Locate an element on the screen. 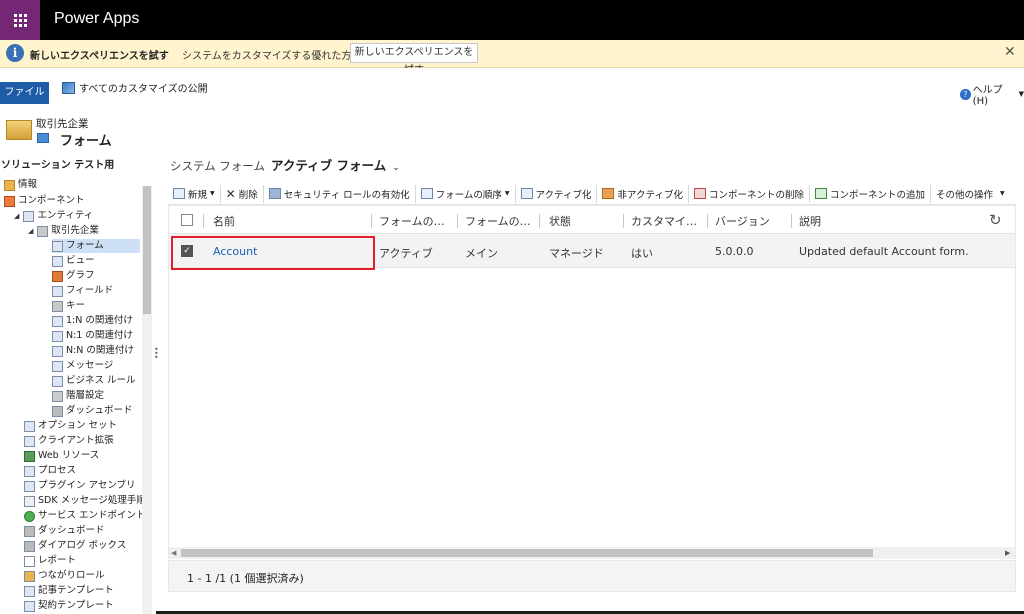 Image resolution: width=1024 pixels, height=614 pixels. sidebar-item-1n-relationships: 1:N の関連付け is located at coordinates (92, 321).